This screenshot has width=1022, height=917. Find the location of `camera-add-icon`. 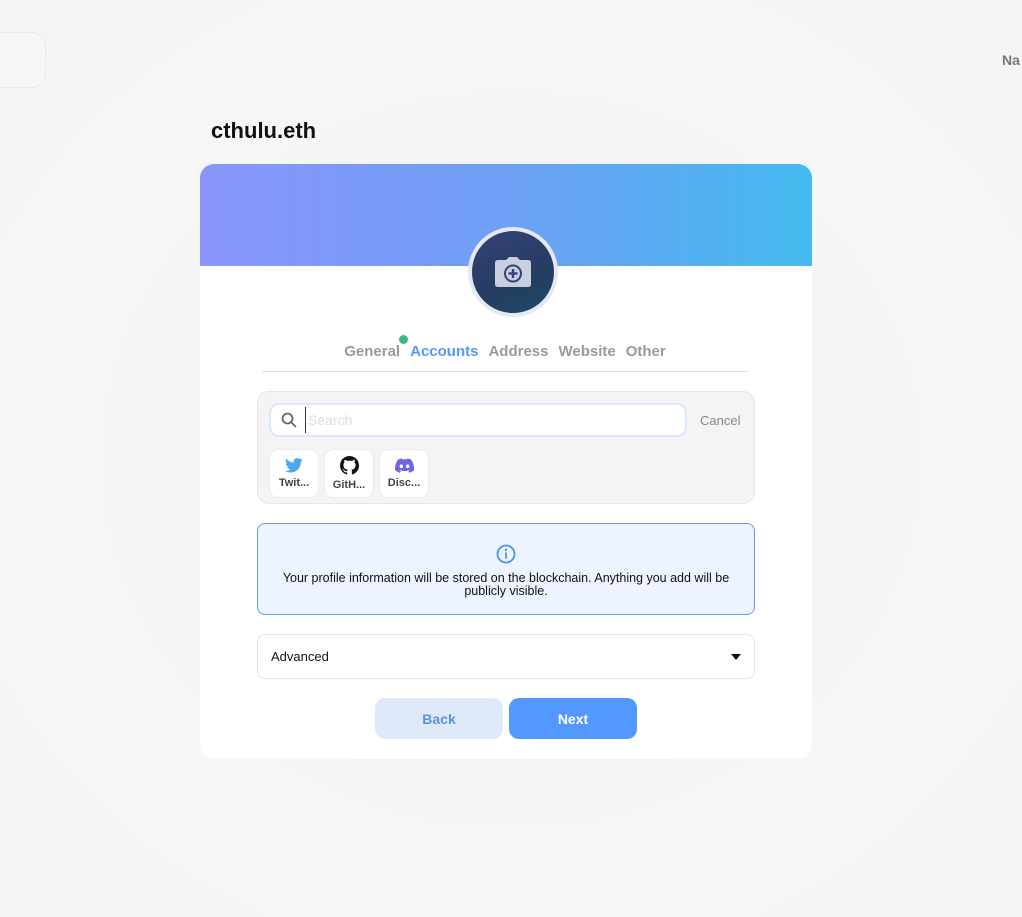

camera-add-icon is located at coordinates (513, 272).